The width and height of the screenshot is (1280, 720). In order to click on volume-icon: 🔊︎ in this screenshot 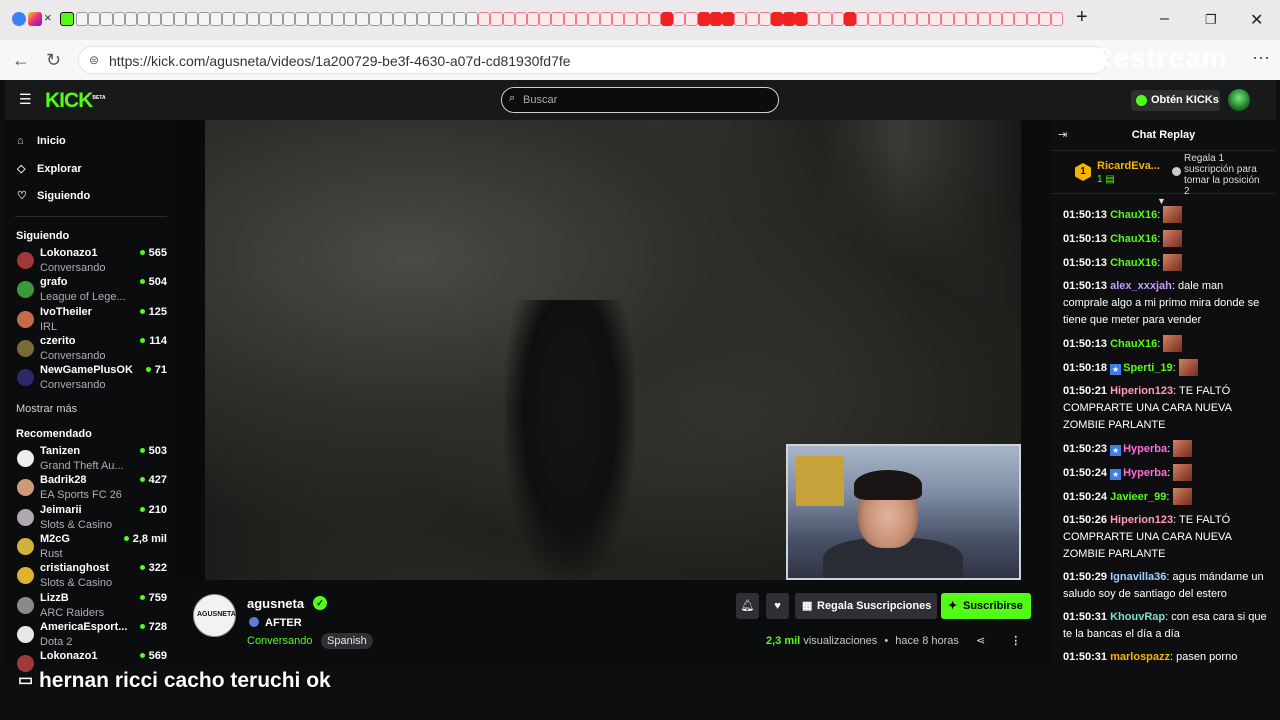, I will do `click(1156, 696)`.